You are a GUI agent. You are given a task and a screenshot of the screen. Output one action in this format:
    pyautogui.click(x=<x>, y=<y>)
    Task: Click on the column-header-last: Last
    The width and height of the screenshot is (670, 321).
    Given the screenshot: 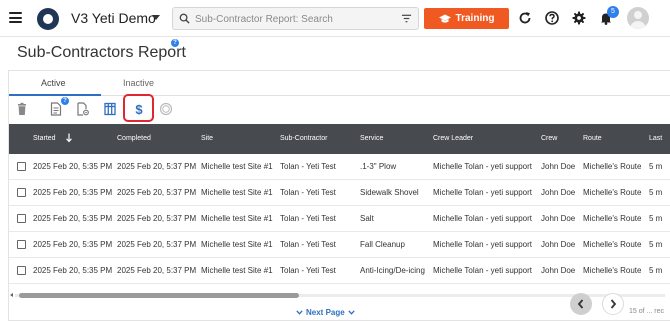 What is the action you would take?
    pyautogui.click(x=655, y=138)
    